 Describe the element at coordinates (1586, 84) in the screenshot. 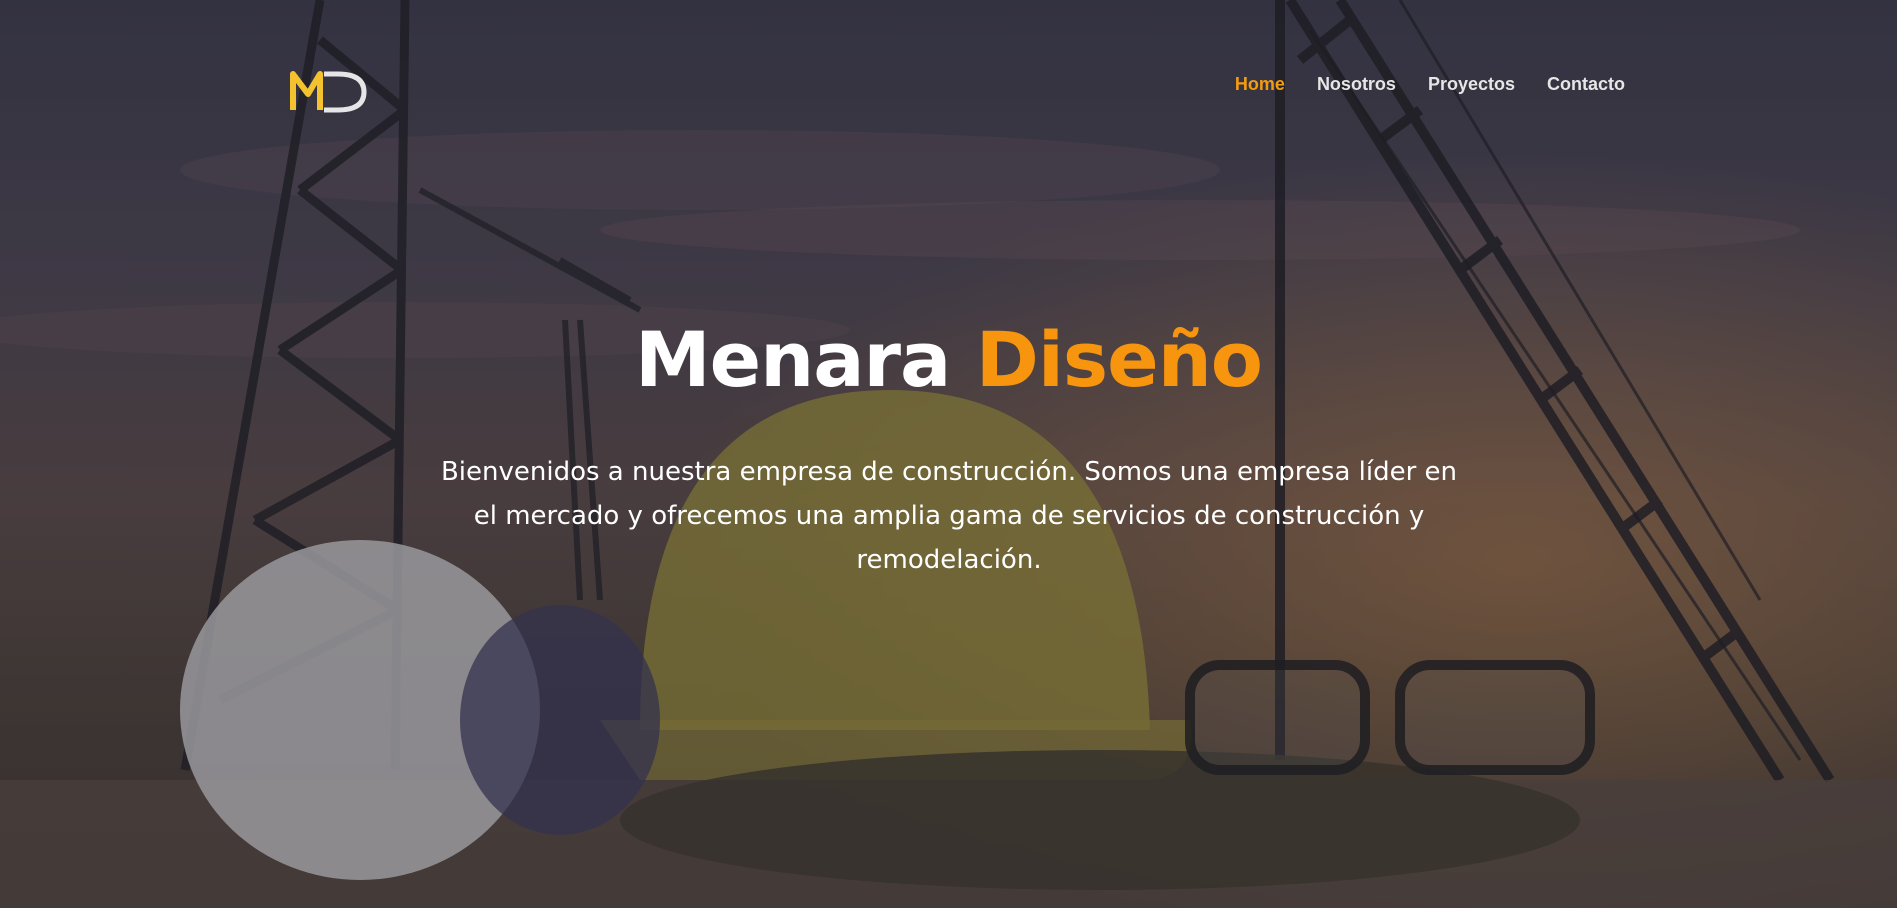

I see `nav-item-contacto: Contacto` at that location.